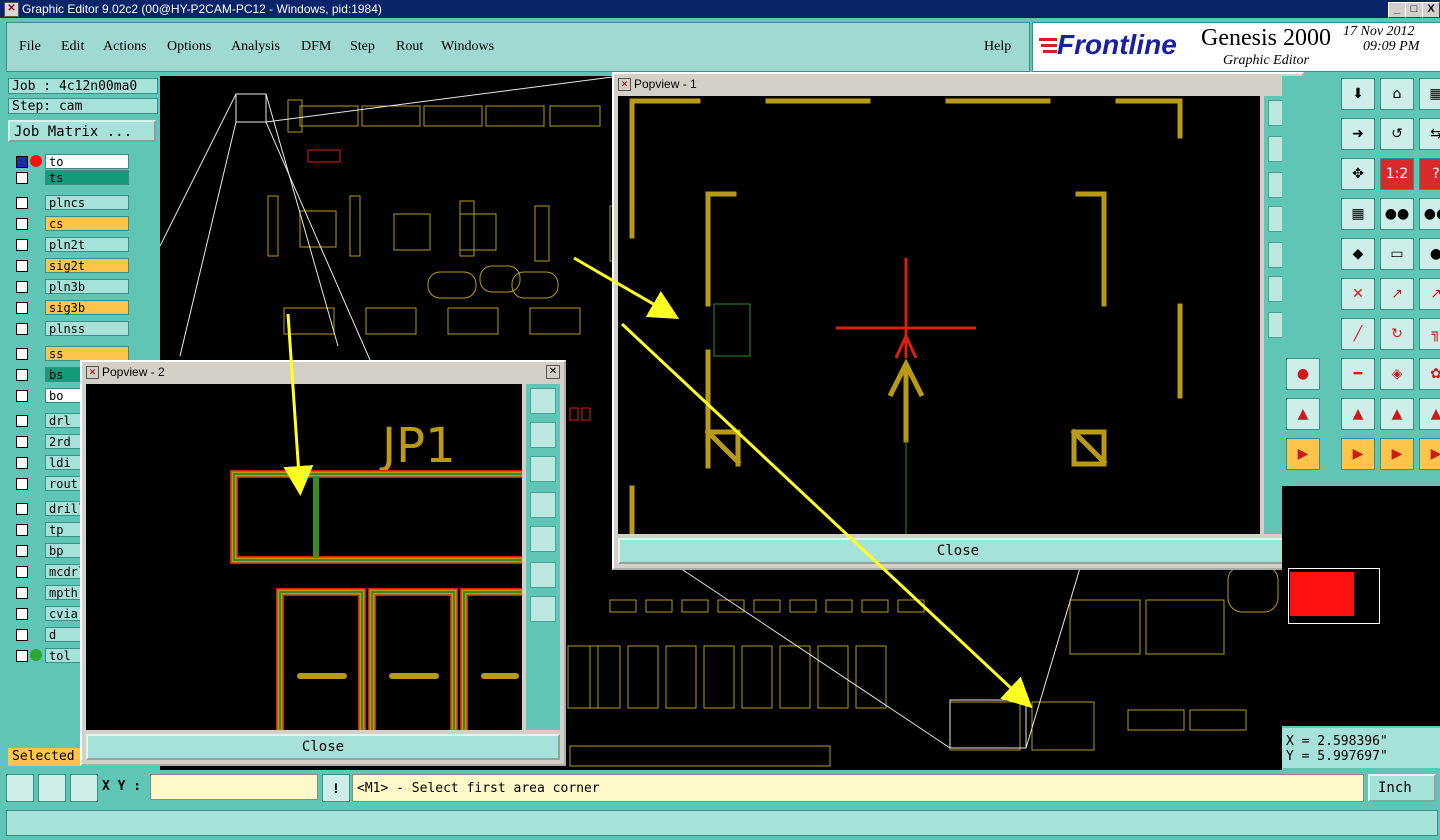  What do you see at coordinates (409, 47) in the screenshot?
I see `menu-rout: Rout` at bounding box center [409, 47].